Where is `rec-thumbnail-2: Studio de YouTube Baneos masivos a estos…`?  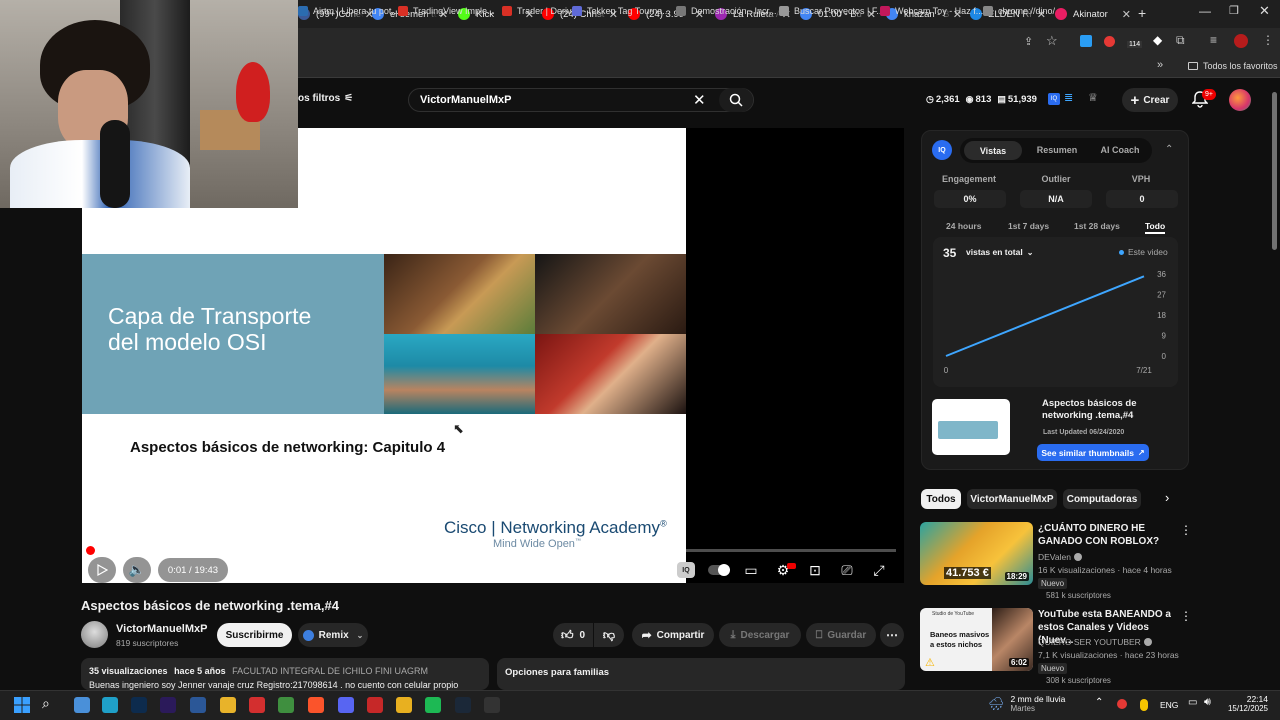
rec-thumbnail-2: Studio de YouTube Baneos masivos a estos… is located at coordinates (976, 639).